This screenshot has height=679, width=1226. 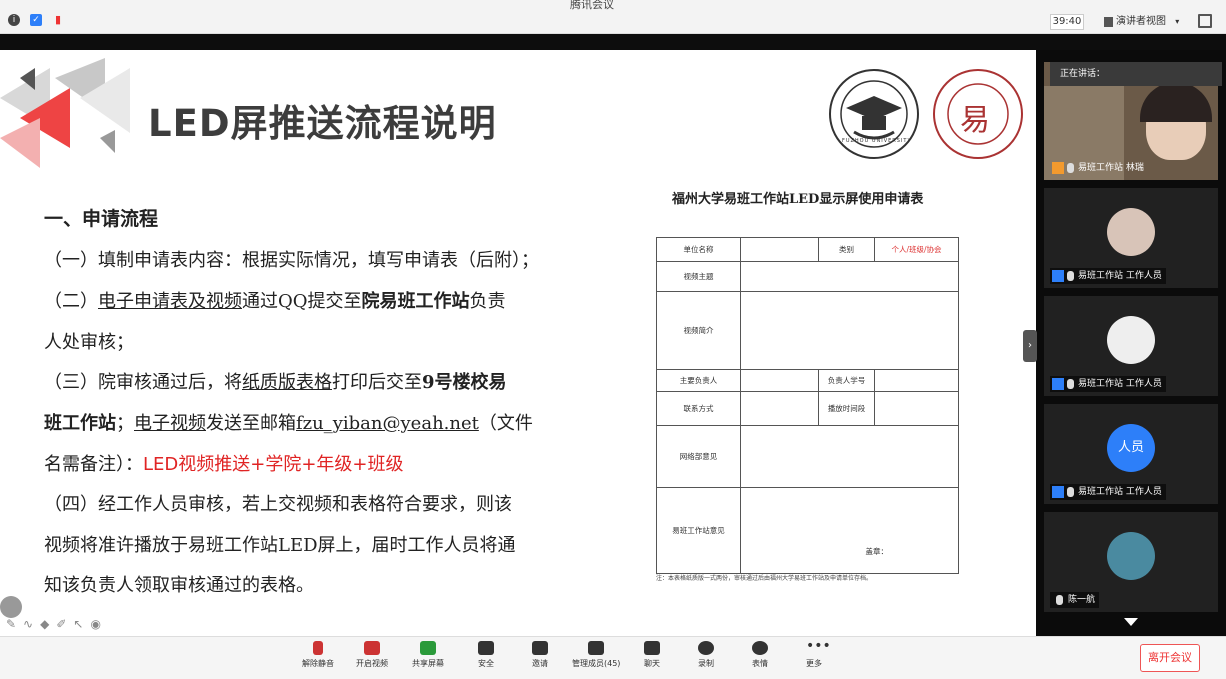 I want to click on presenter-view-button: 演讲者视图 ▾, so click(x=1142, y=22).